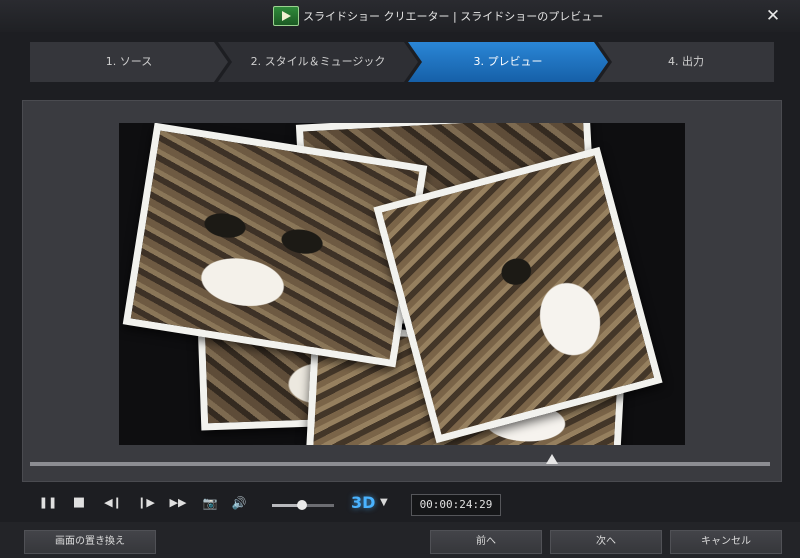 This screenshot has height=558, width=800. Describe the element at coordinates (726, 542) in the screenshot. I see `cancel-button: キャンセル` at that location.